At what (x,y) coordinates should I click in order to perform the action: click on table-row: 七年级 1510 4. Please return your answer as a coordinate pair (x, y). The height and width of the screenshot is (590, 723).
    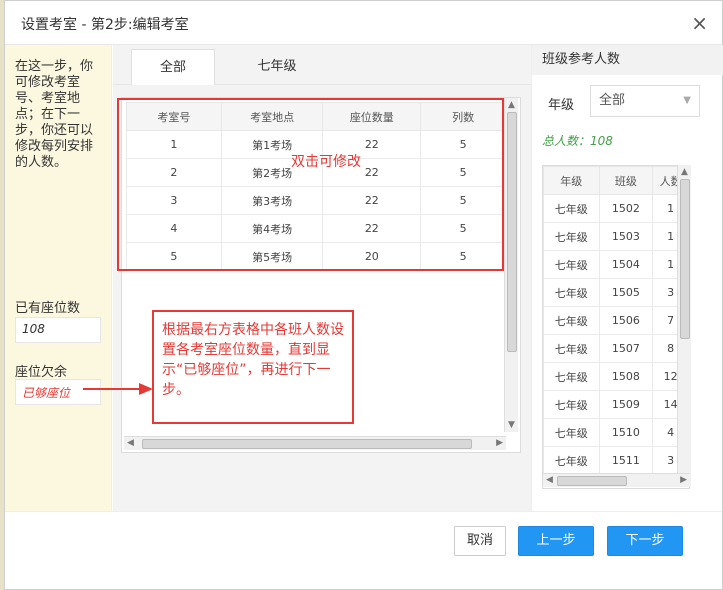
    Looking at the image, I should click on (616, 432).